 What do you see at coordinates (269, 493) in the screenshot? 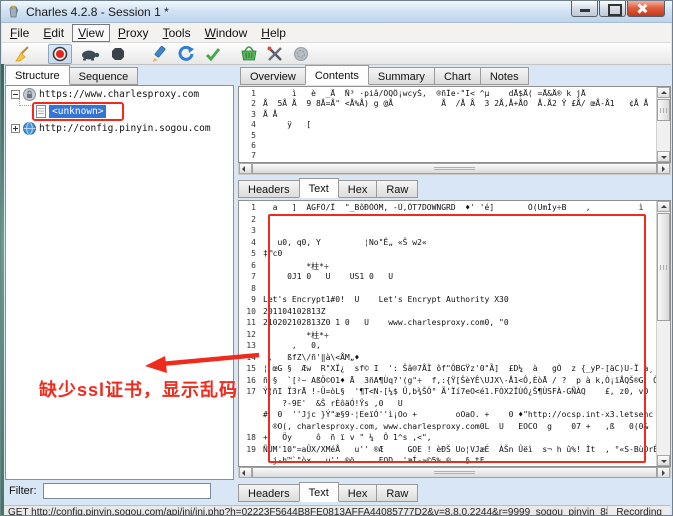
I see `response-subtab: Headers` at bounding box center [269, 493].